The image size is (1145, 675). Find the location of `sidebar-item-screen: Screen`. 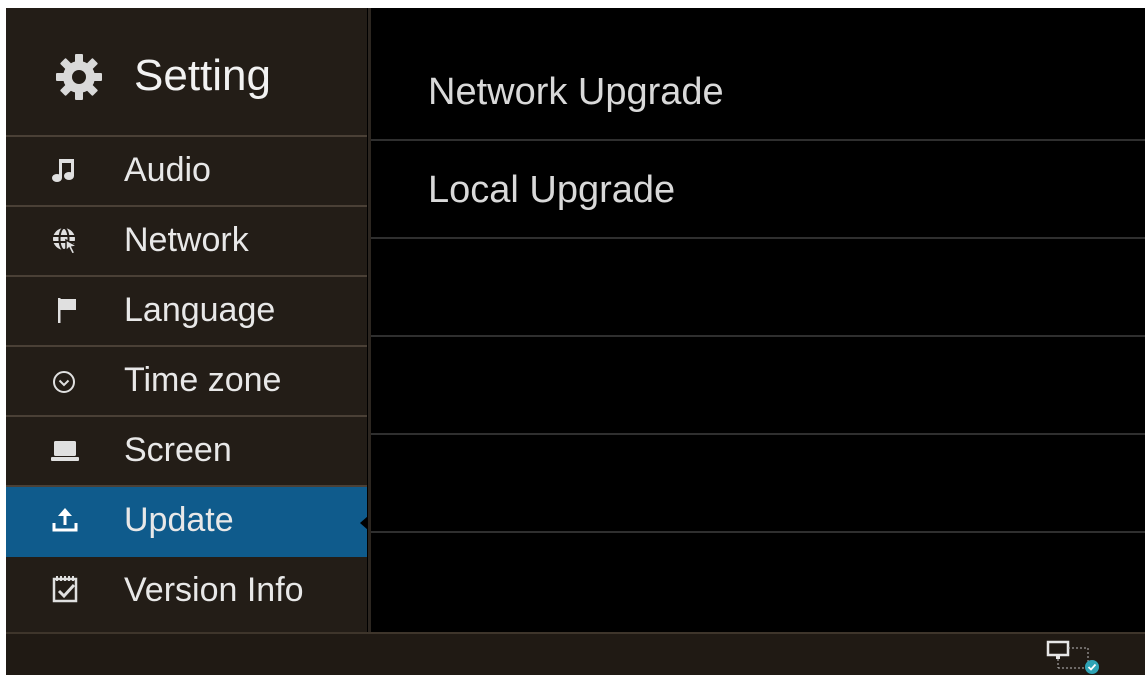

sidebar-item-screen: Screen is located at coordinates (186, 452).